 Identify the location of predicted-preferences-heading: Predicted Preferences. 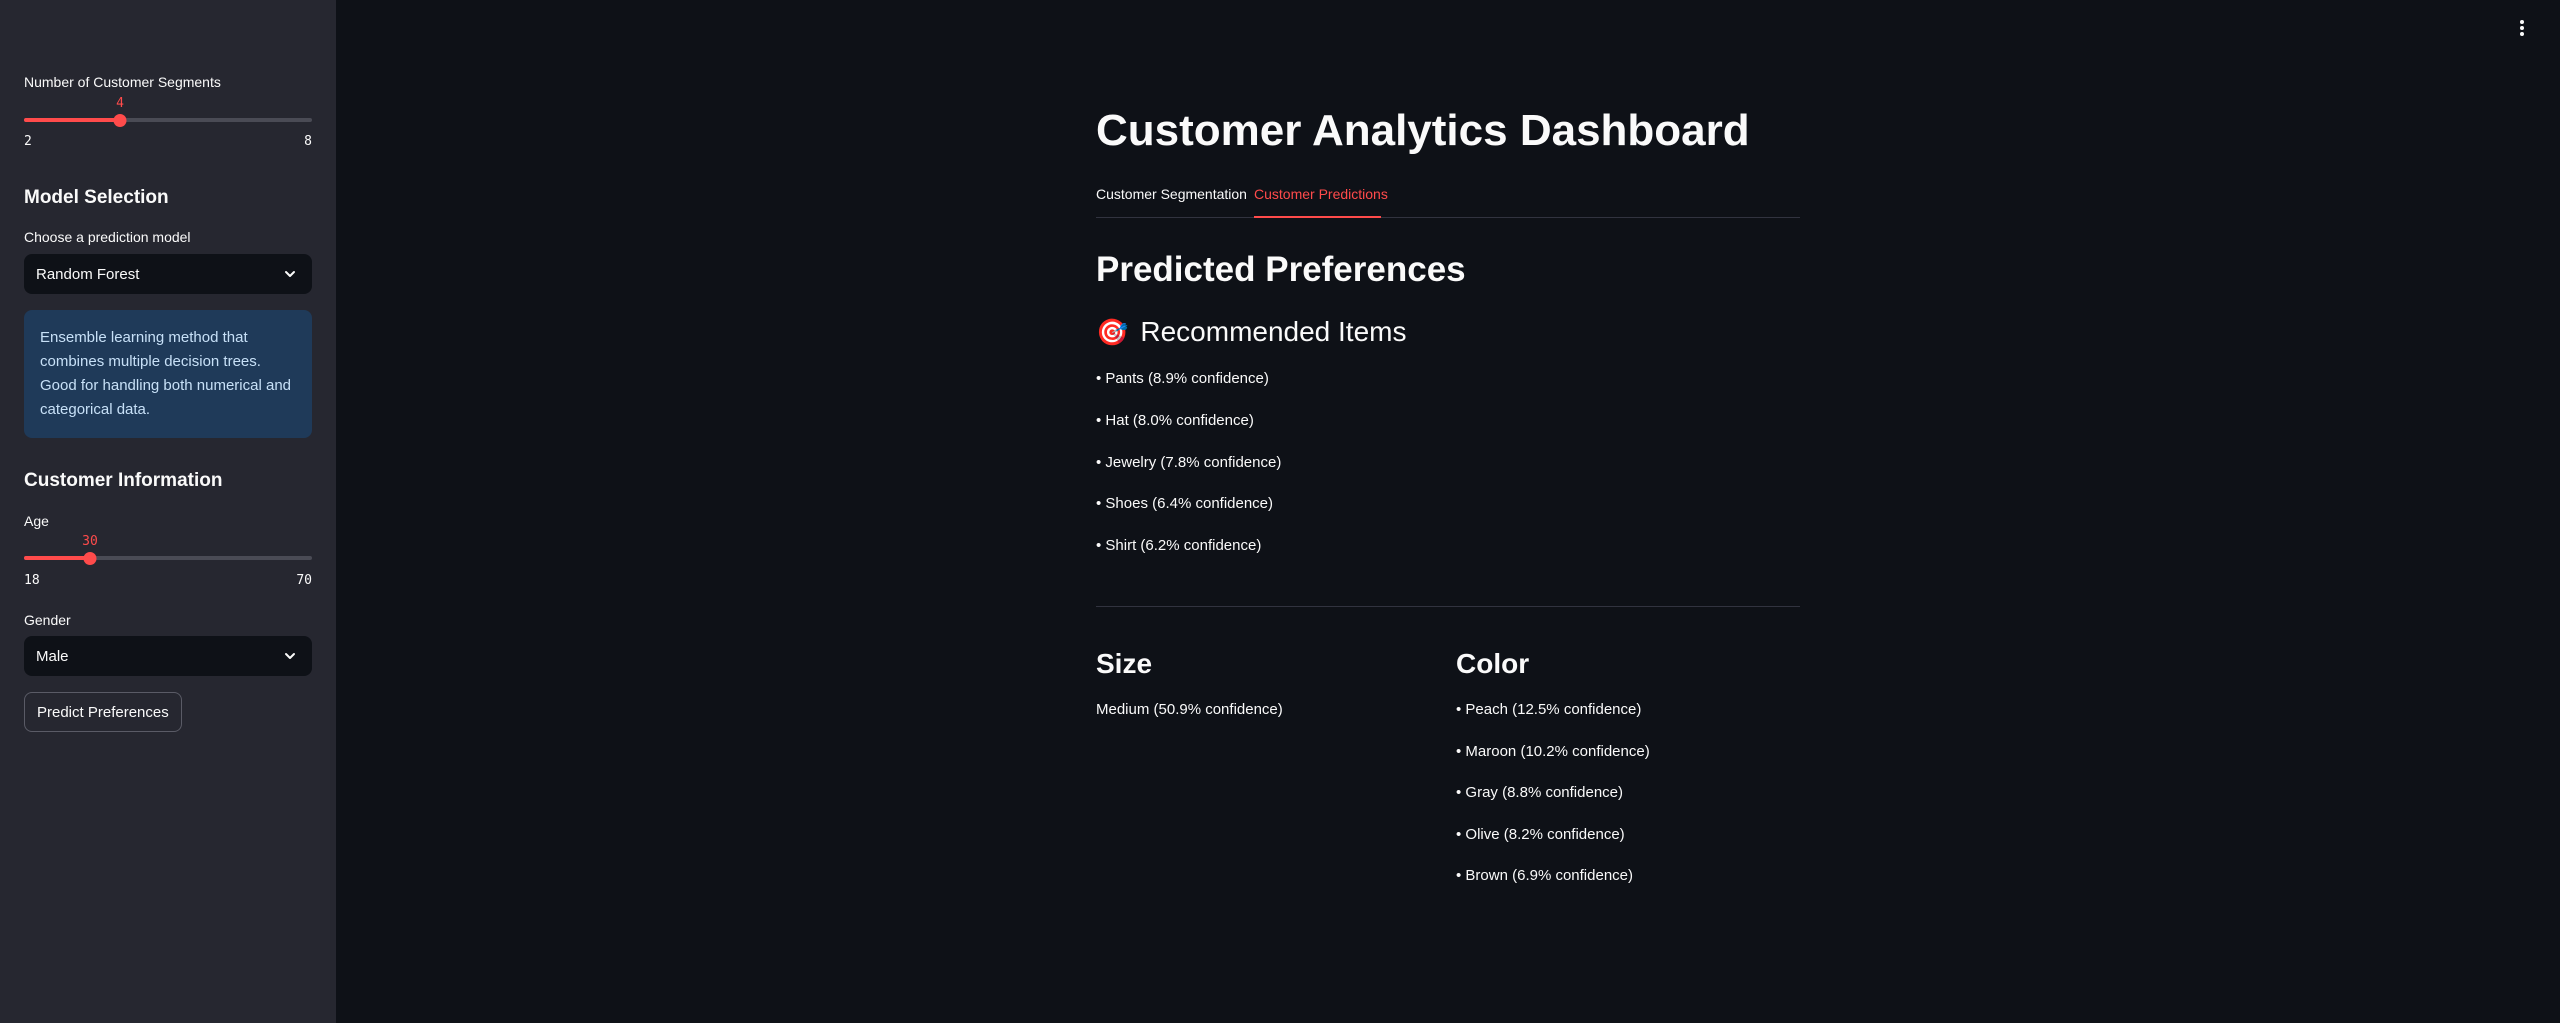
(1281, 269).